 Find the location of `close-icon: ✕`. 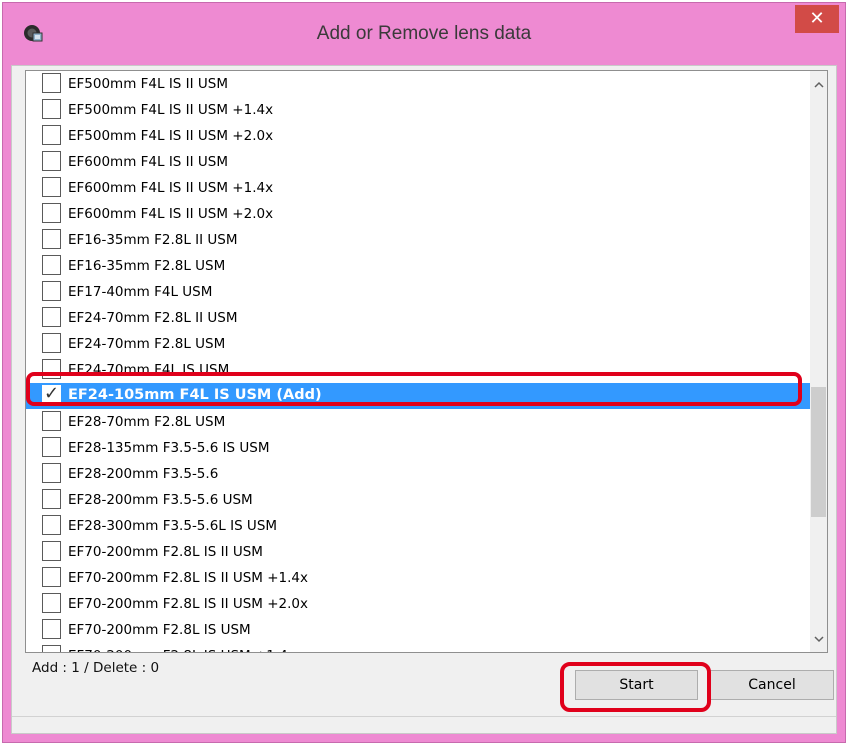

close-icon: ✕ is located at coordinates (817, 18).